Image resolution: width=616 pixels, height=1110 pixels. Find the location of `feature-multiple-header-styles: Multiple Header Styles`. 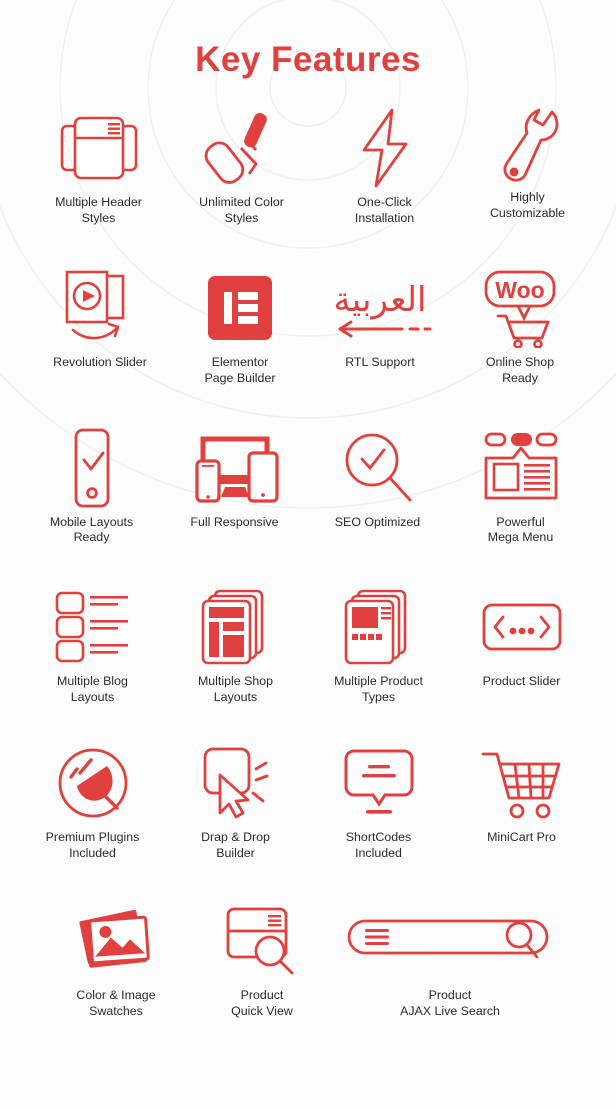

feature-multiple-header-styles: Multiple Header Styles is located at coordinates (98, 166).